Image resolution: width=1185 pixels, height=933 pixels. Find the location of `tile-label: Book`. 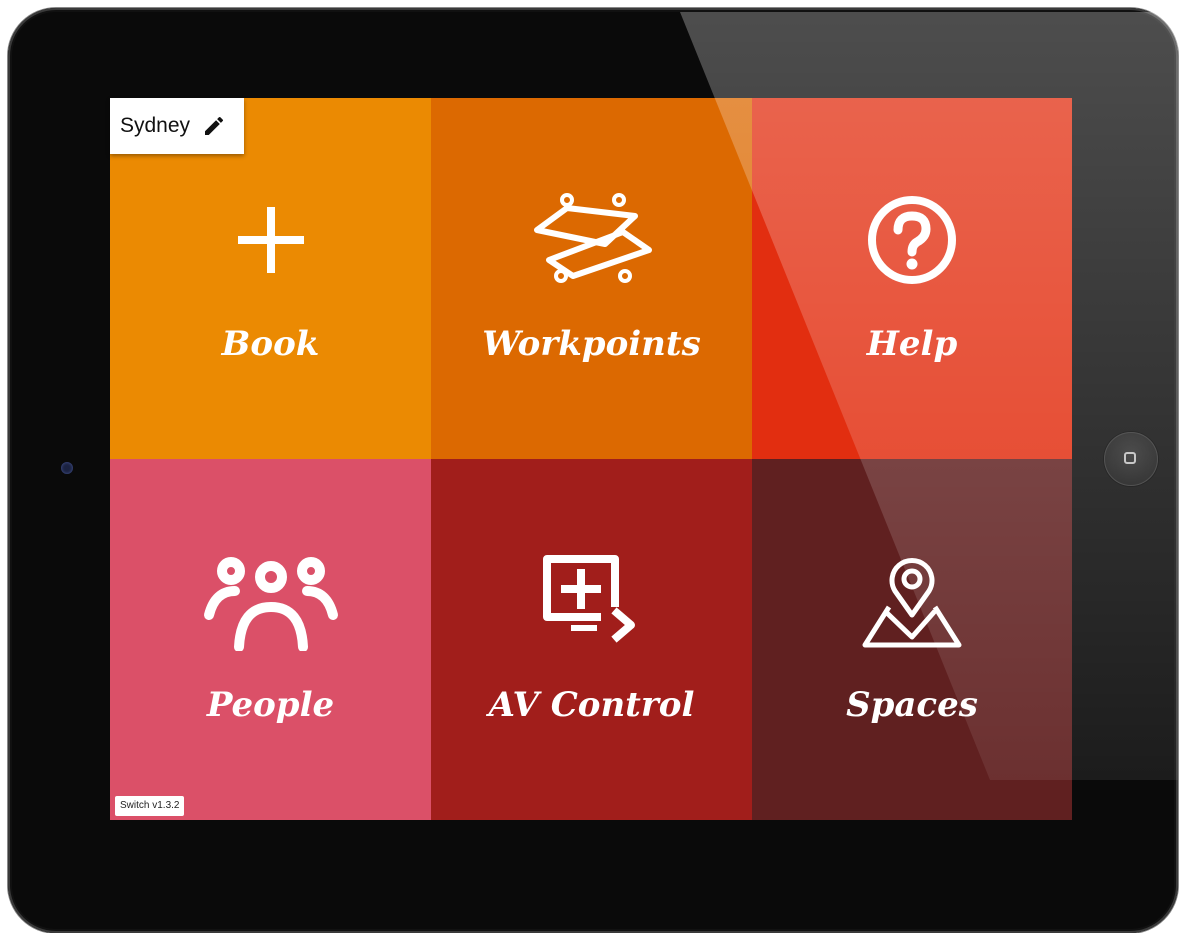

tile-label: Book is located at coordinates (270, 344).